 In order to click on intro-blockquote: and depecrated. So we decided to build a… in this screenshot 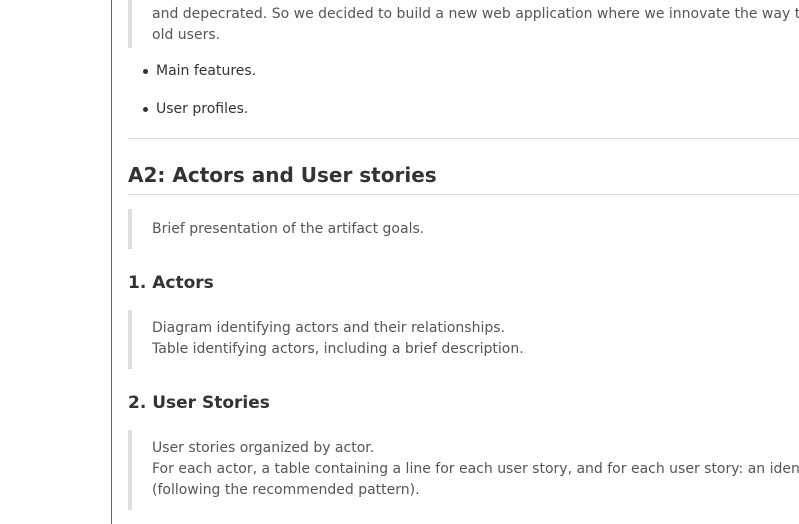, I will do `click(463, 24)`.